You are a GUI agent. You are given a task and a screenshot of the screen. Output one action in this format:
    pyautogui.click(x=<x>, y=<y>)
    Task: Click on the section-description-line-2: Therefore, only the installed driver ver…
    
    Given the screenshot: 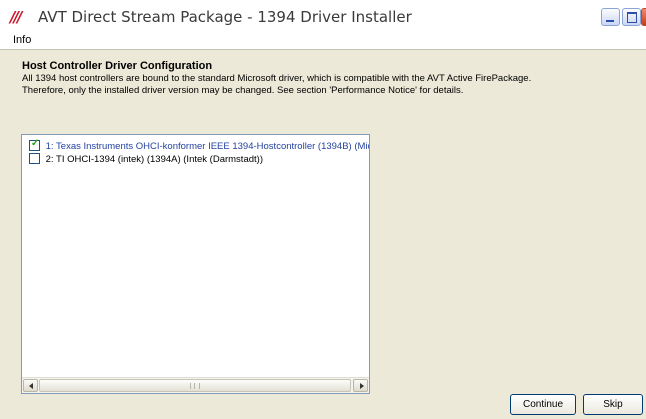 What is the action you would take?
    pyautogui.click(x=243, y=90)
    